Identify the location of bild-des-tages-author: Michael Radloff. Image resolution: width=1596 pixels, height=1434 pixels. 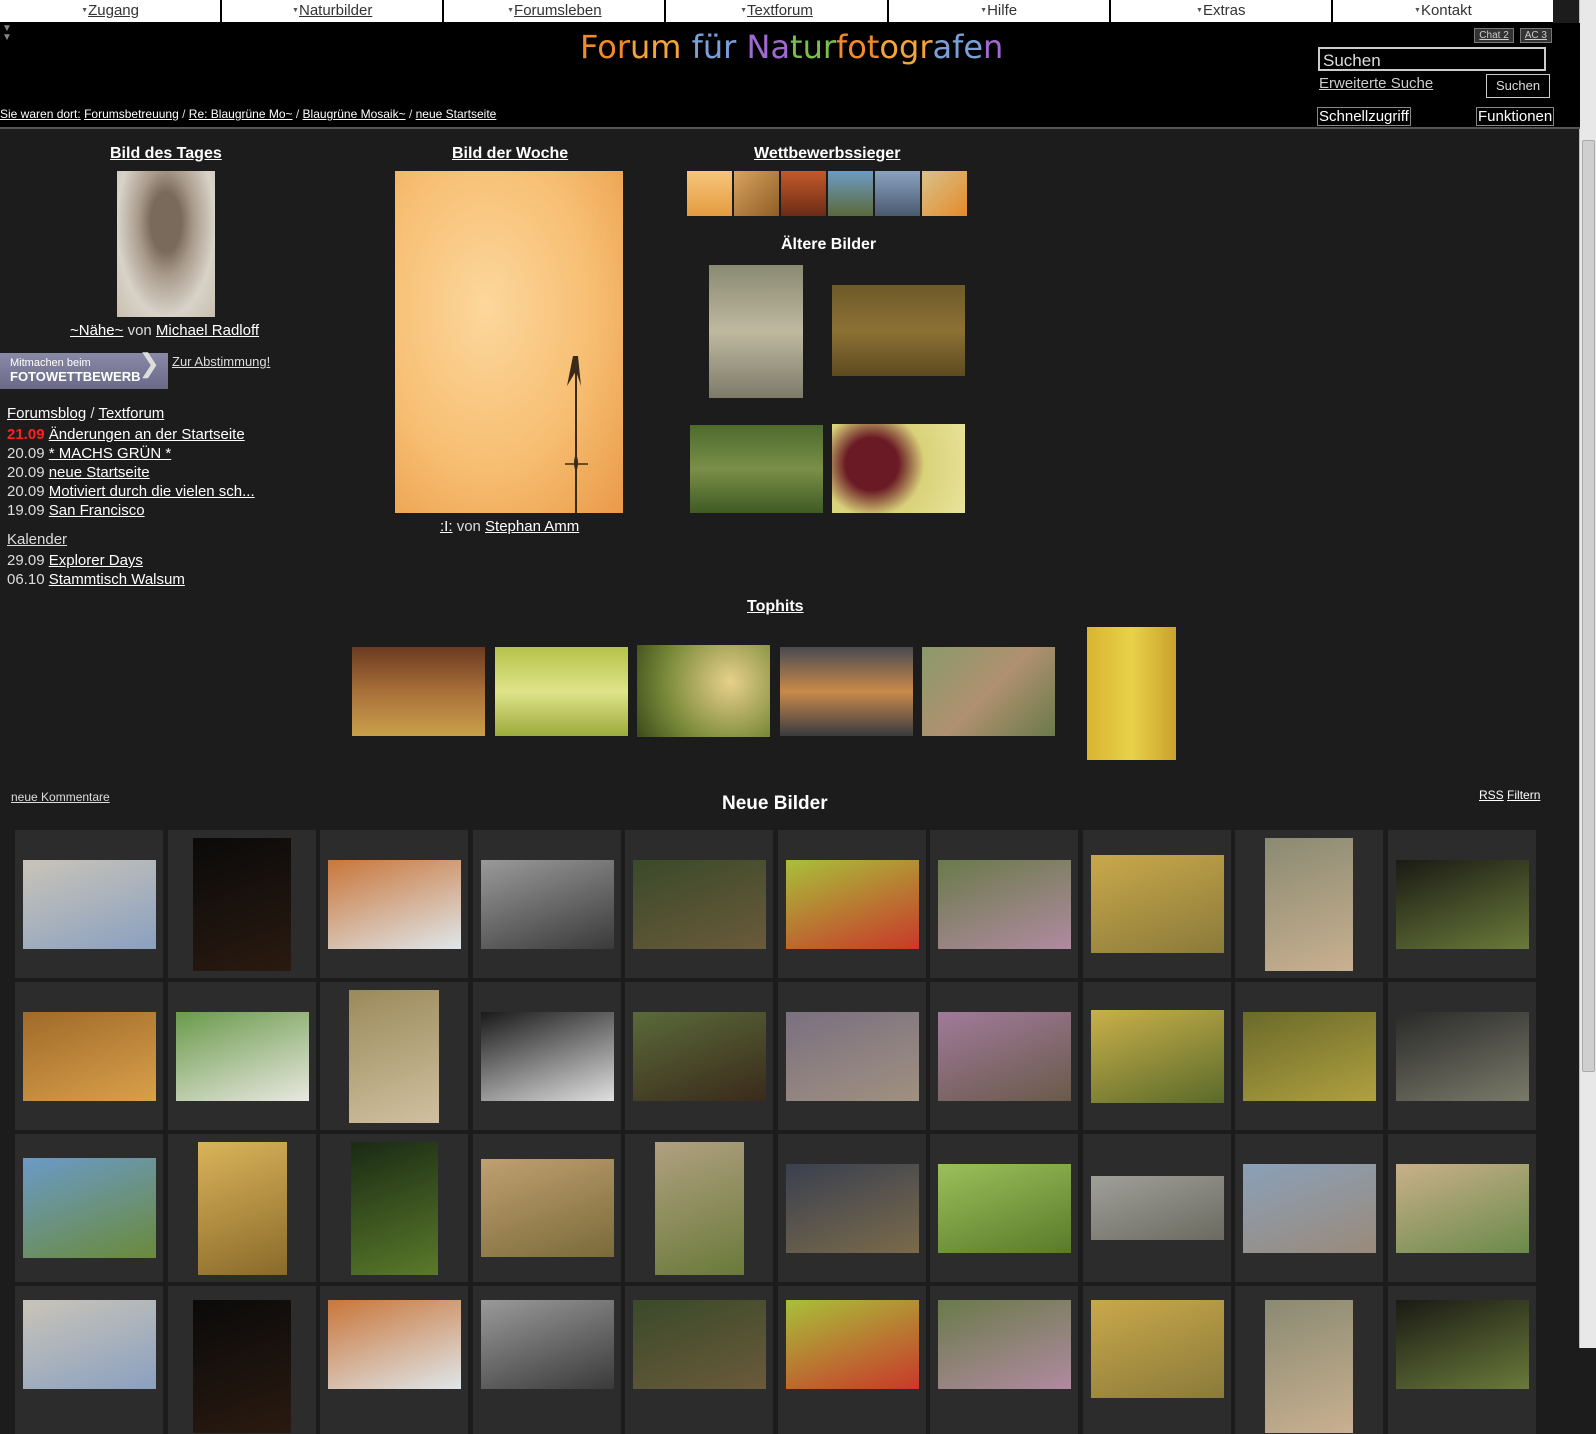
(207, 330).